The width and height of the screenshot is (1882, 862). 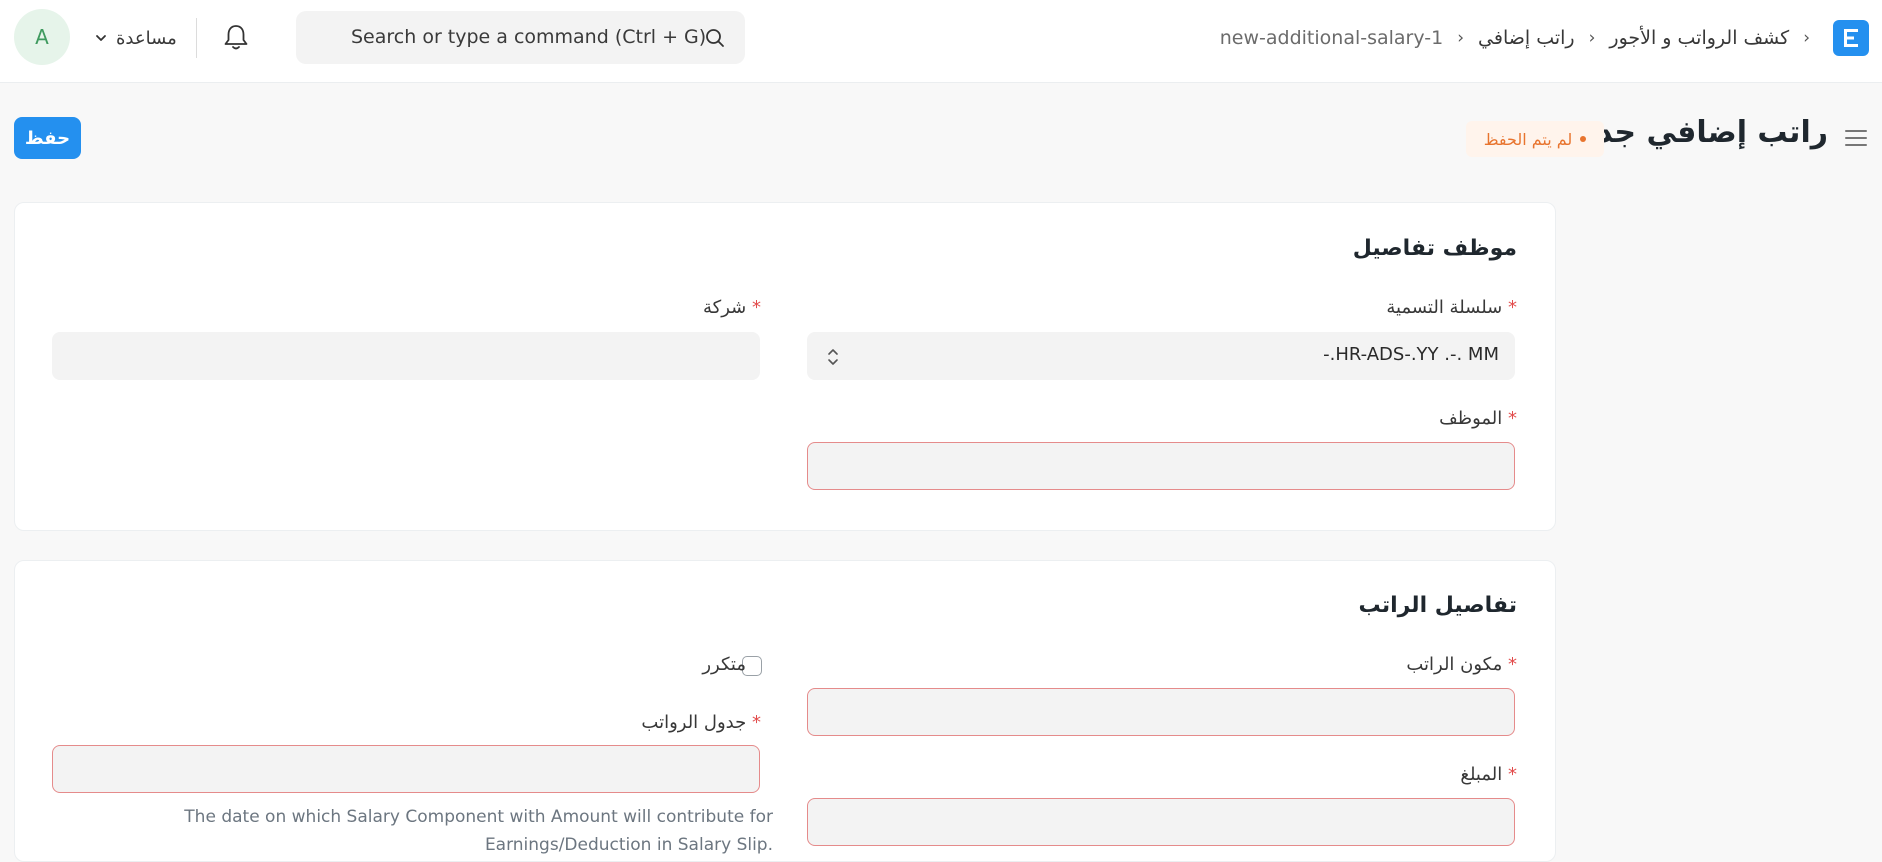 I want to click on amount-label: المبلغ *, so click(x=1488, y=774).